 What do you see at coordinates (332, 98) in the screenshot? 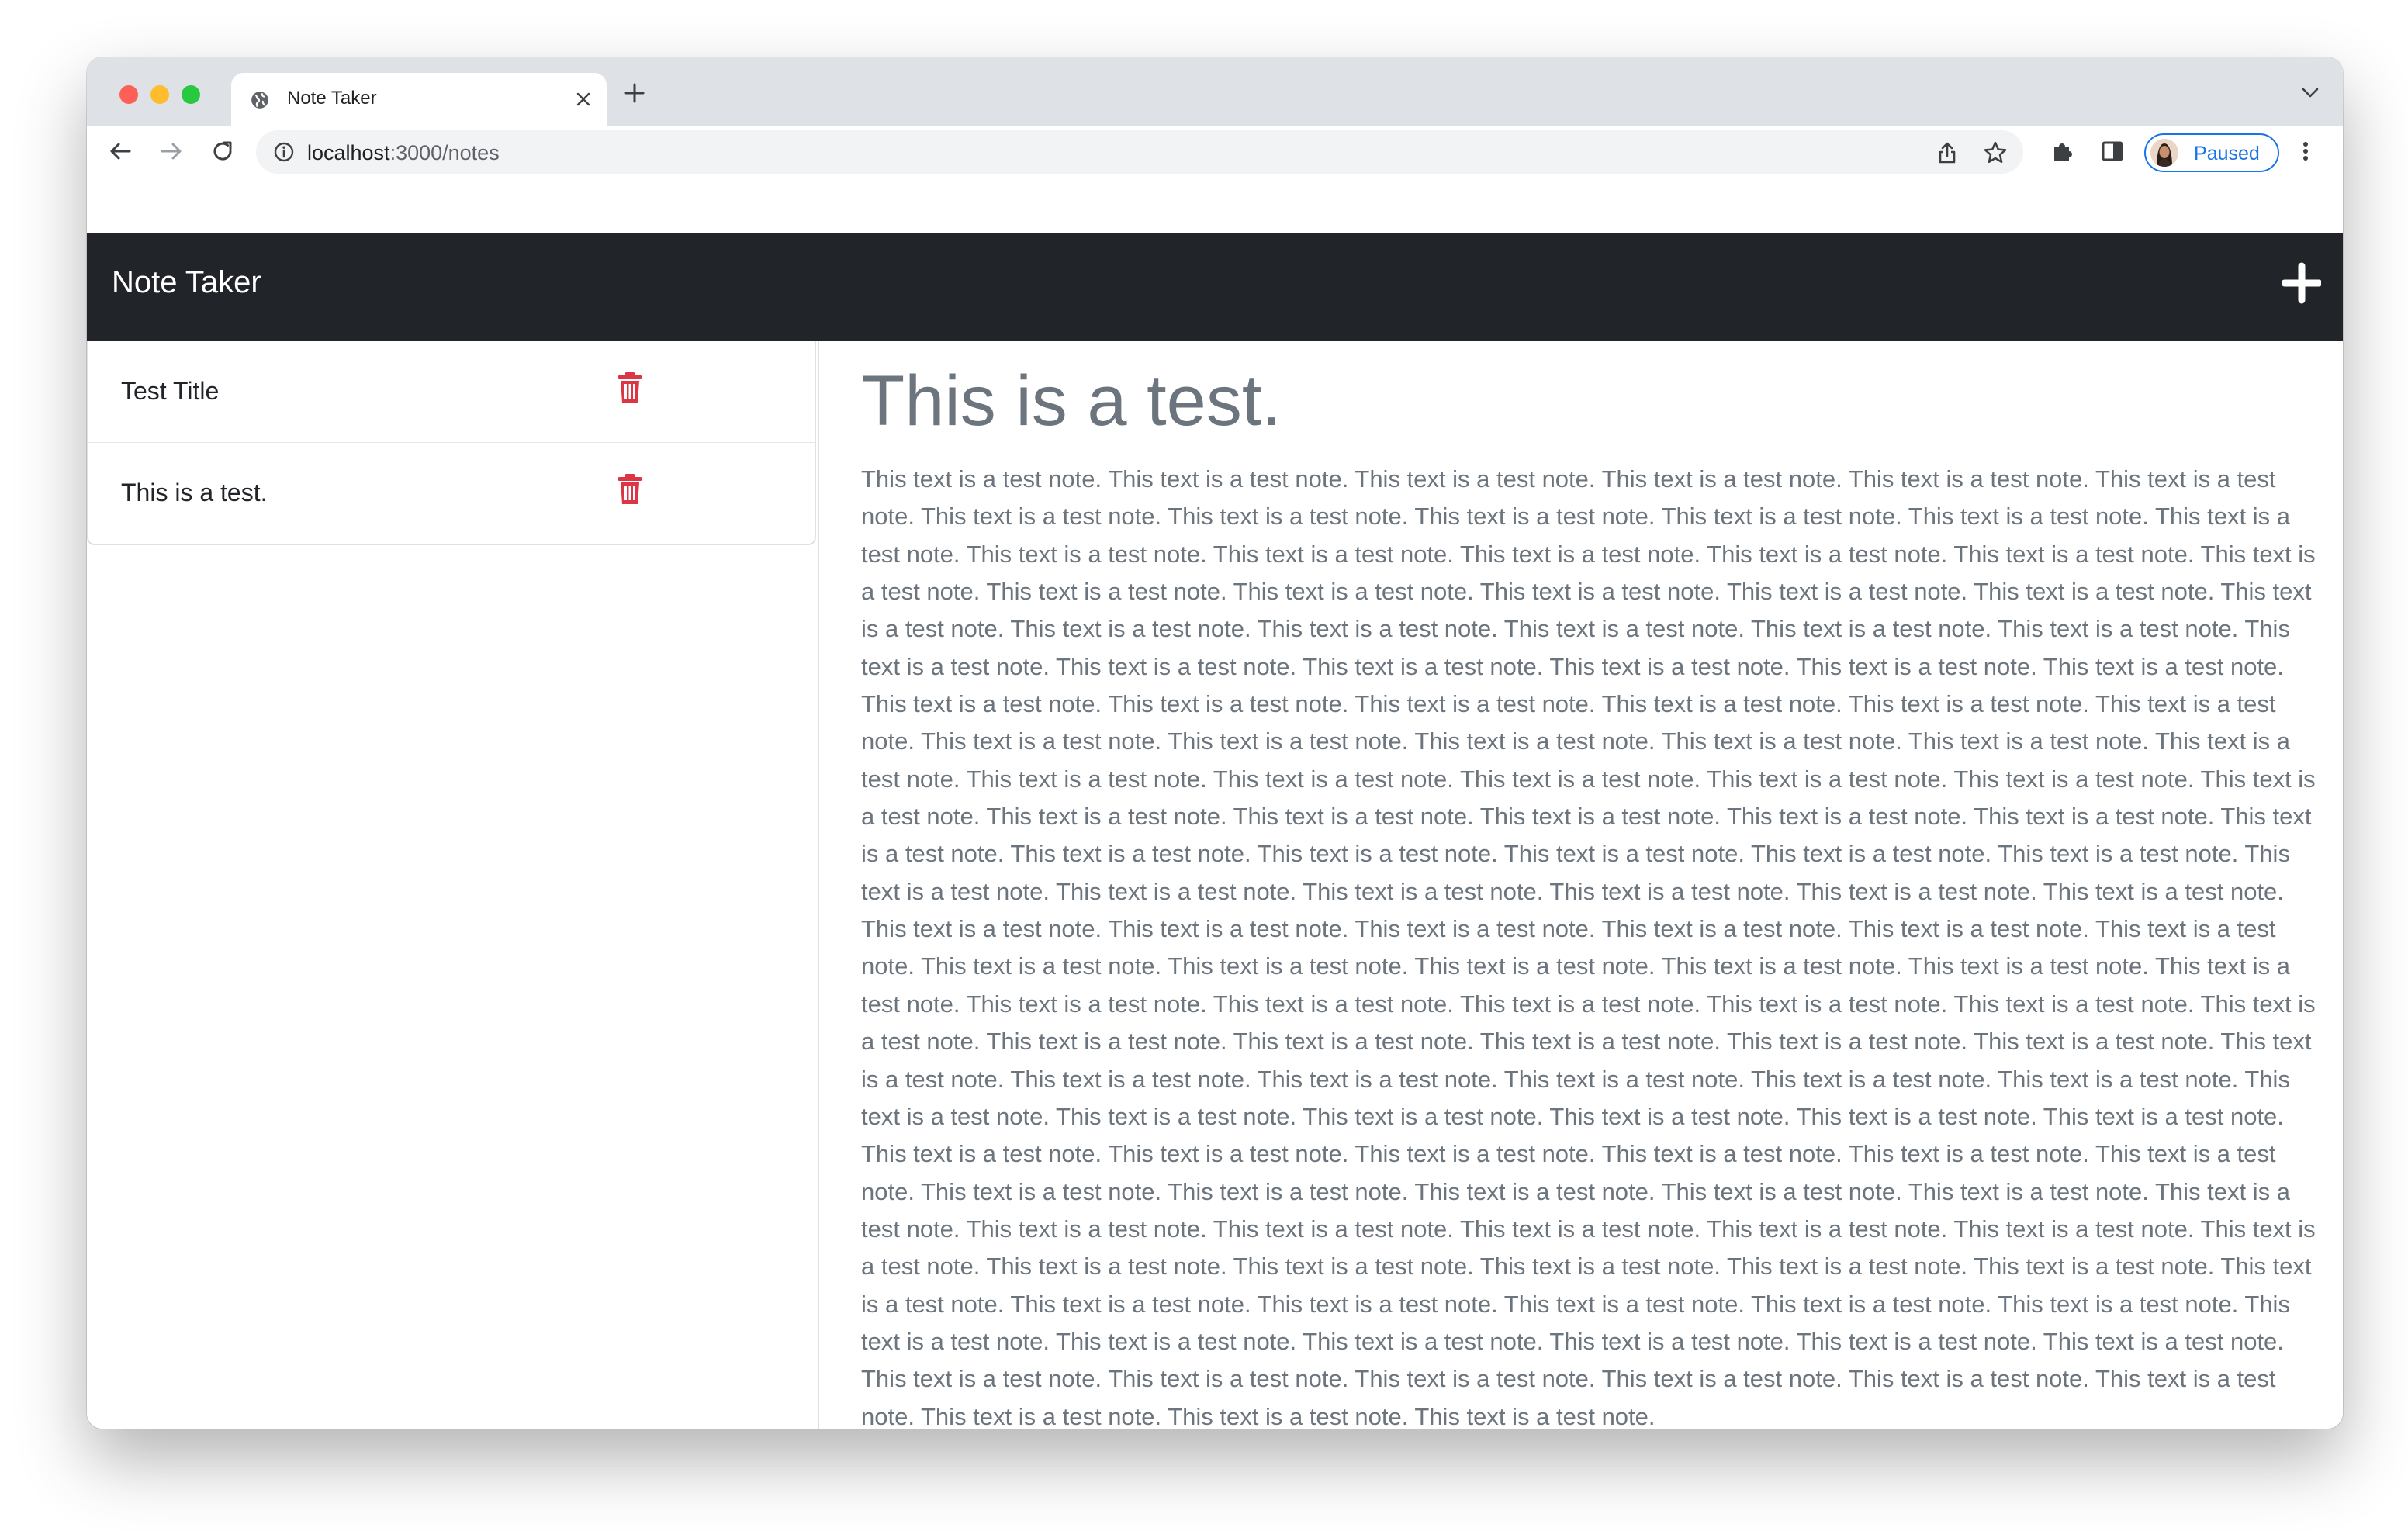
I see `tab-title: Note Taker` at bounding box center [332, 98].